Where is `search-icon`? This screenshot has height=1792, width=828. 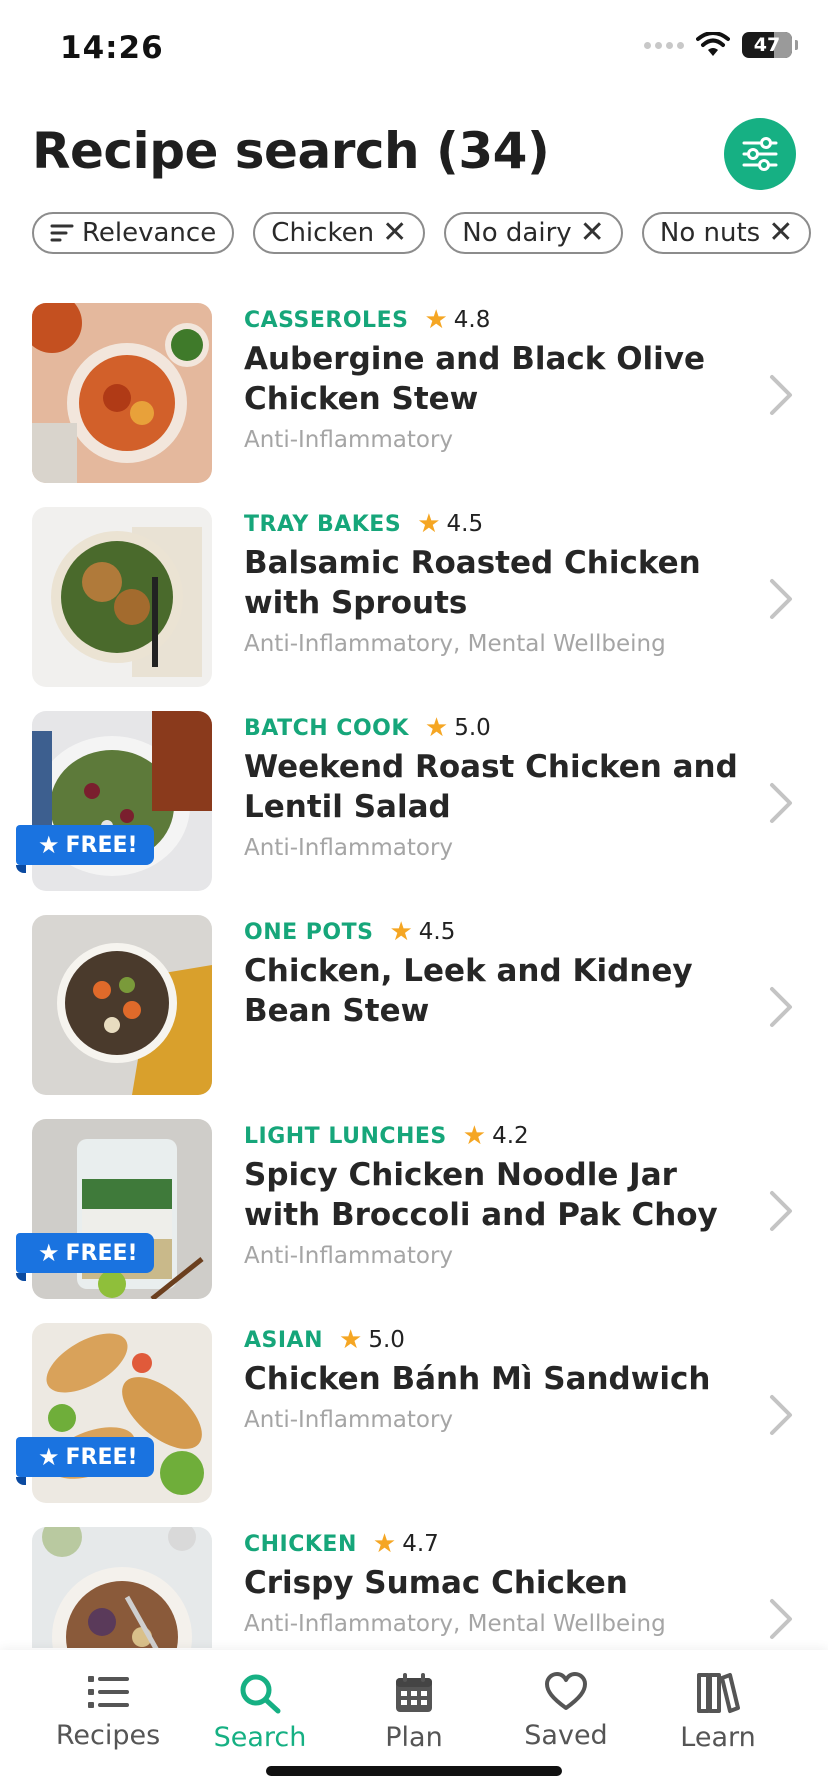
search-icon is located at coordinates (260, 1694).